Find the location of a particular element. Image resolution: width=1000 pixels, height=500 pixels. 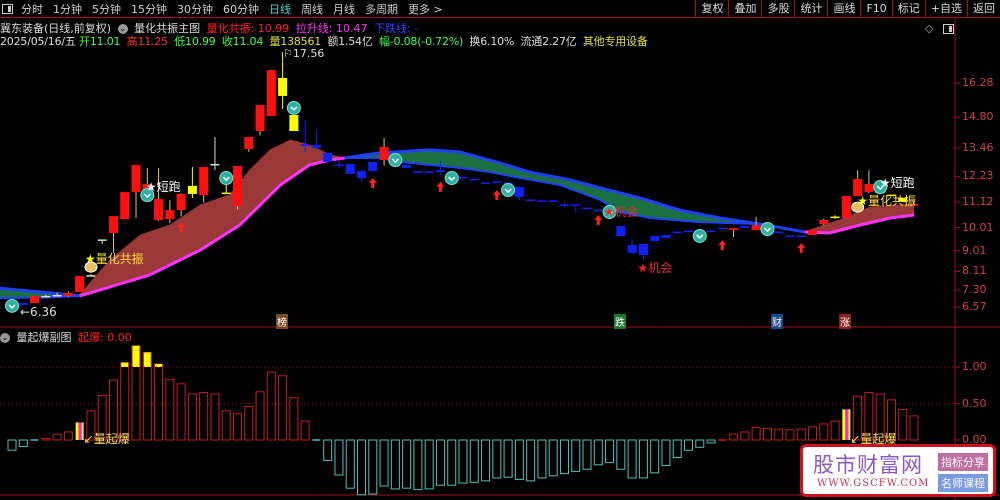

dropdown-circle-icon: ⌄ is located at coordinates (5, 338).